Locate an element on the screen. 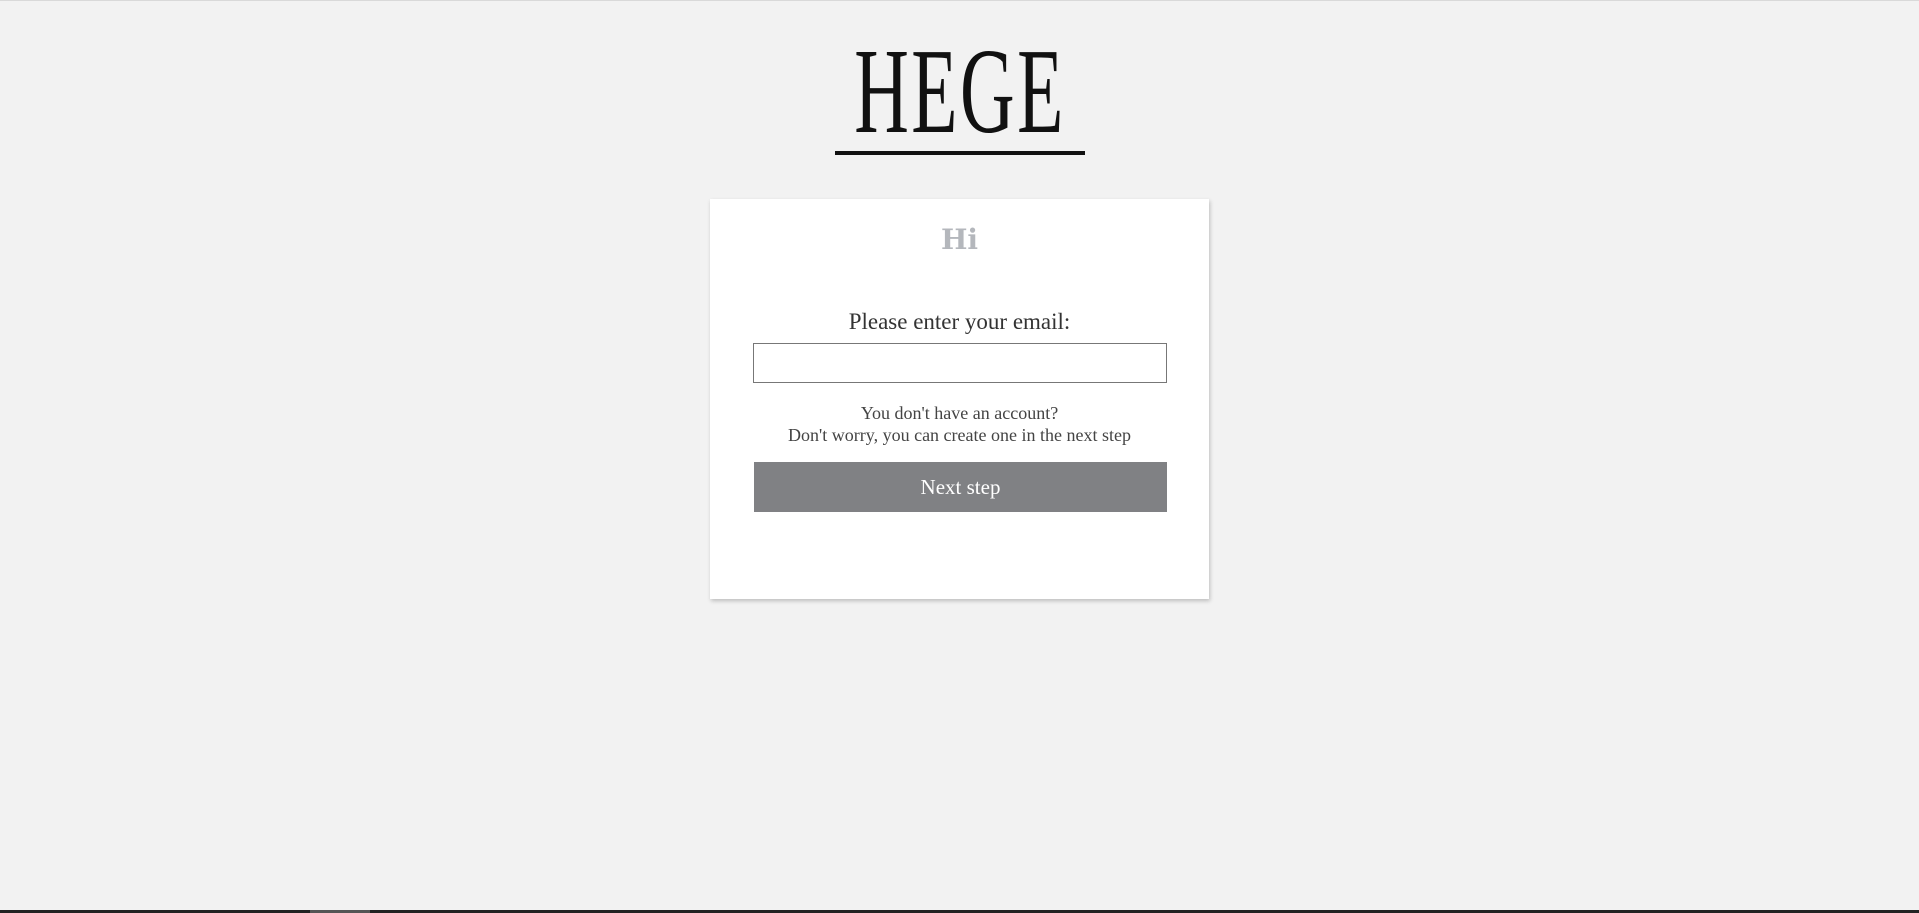 This screenshot has width=1919, height=913. brand-logo: HEGE is located at coordinates (960, 91).